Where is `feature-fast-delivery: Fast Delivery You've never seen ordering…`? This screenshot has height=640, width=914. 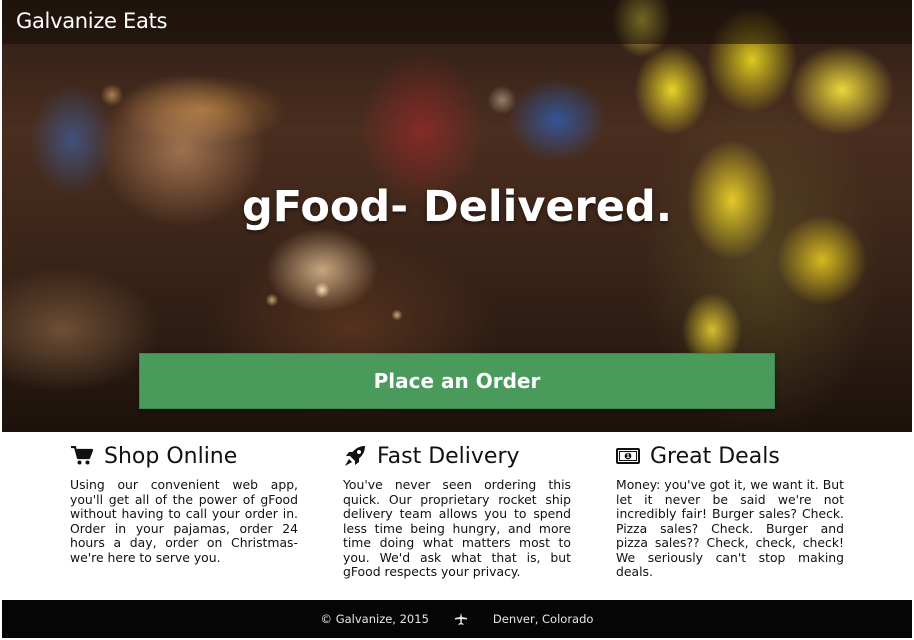
feature-fast-delivery: Fast Delivery You've never seen ordering… is located at coordinates (457, 510).